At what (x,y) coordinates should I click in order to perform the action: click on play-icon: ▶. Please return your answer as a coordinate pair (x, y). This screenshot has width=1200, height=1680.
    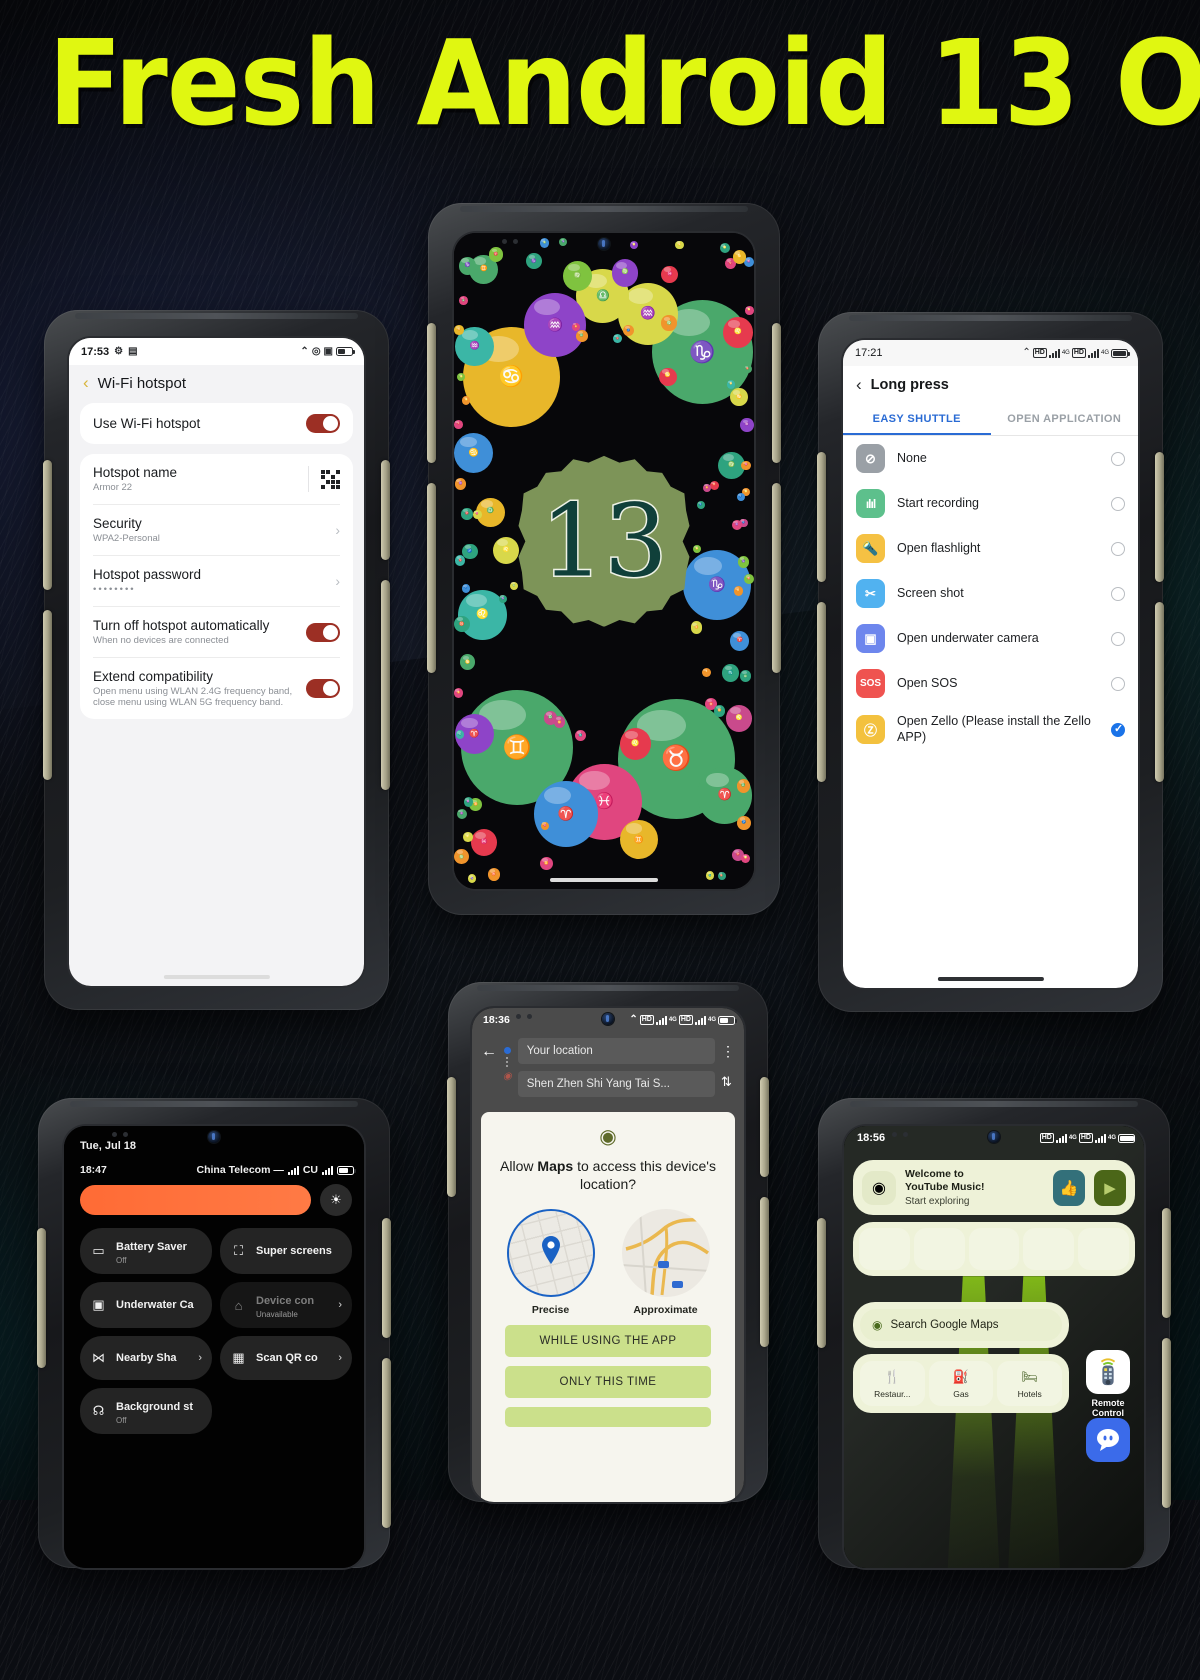
    Looking at the image, I should click on (1110, 1187).